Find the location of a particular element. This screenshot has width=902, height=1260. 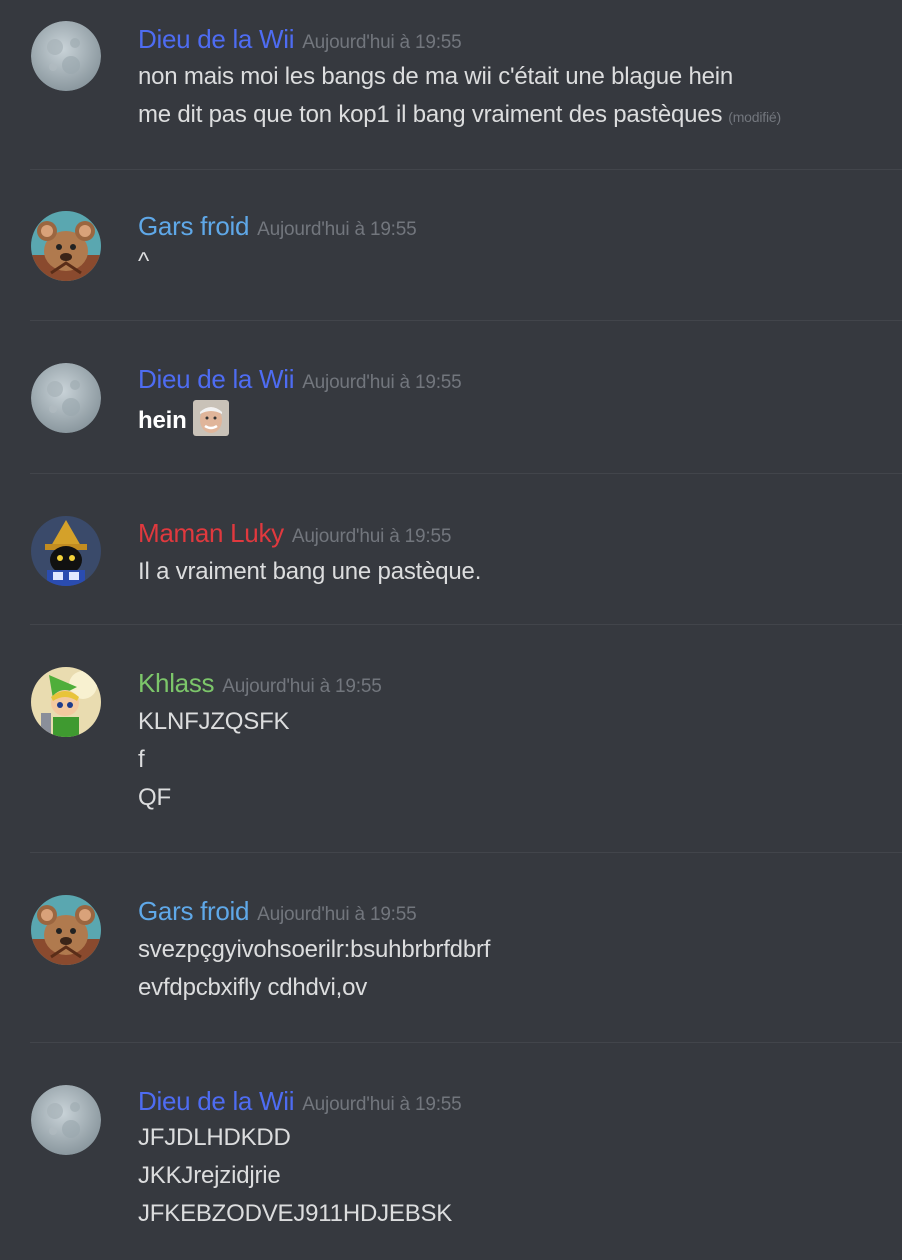

message-text: JFJDLHDKDD is located at coordinates (214, 1137).